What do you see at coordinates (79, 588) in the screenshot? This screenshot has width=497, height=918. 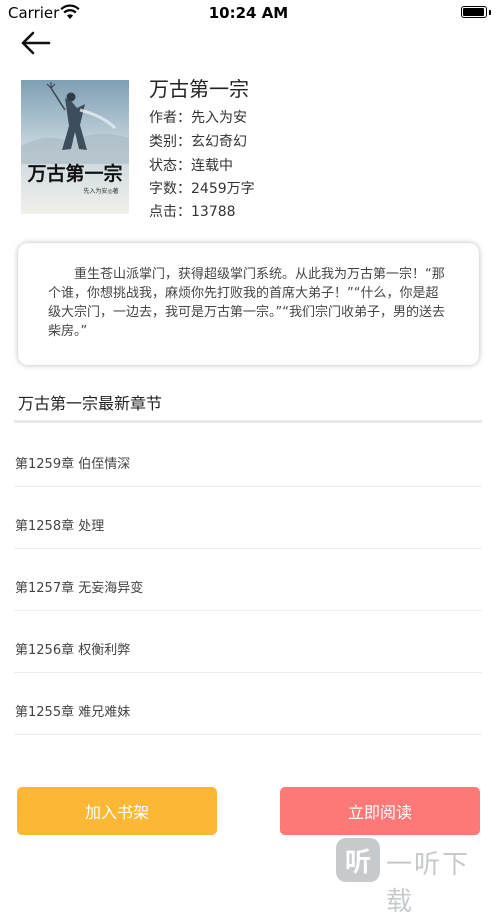 I see `chapter-label: 第1257章 无妄海异变` at bounding box center [79, 588].